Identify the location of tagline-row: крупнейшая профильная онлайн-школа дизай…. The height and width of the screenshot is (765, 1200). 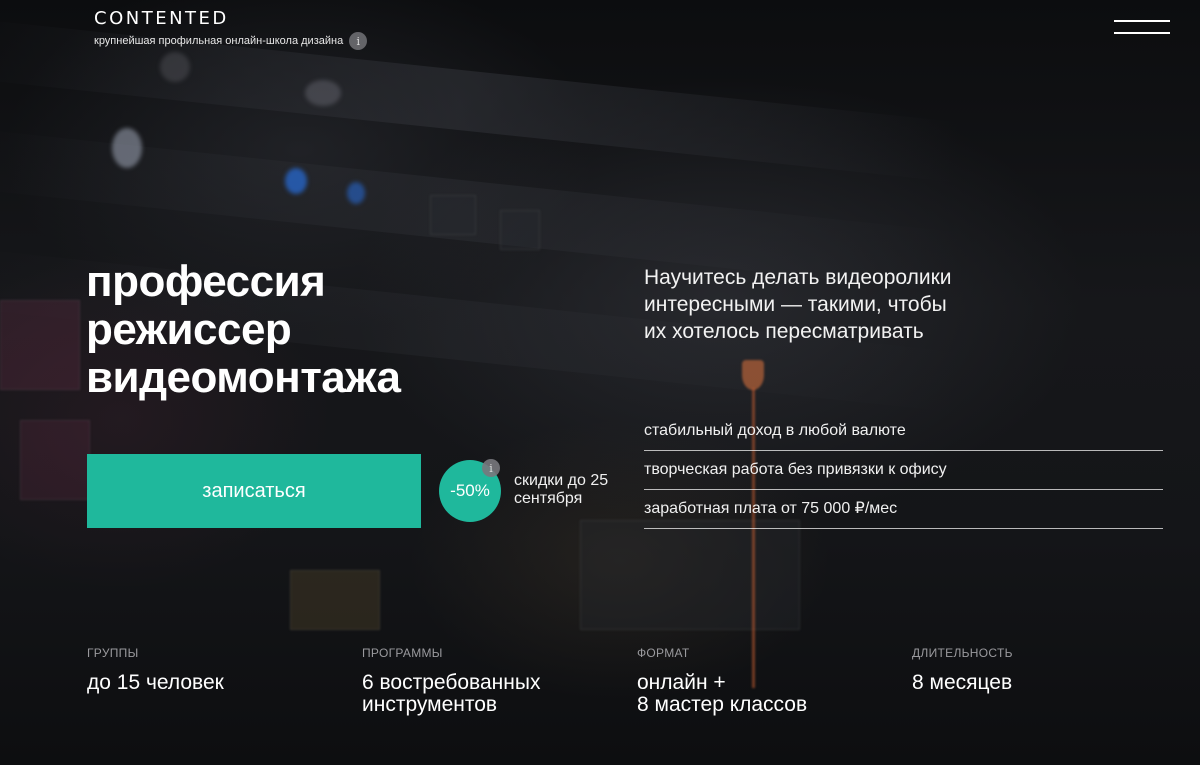
(231, 41).